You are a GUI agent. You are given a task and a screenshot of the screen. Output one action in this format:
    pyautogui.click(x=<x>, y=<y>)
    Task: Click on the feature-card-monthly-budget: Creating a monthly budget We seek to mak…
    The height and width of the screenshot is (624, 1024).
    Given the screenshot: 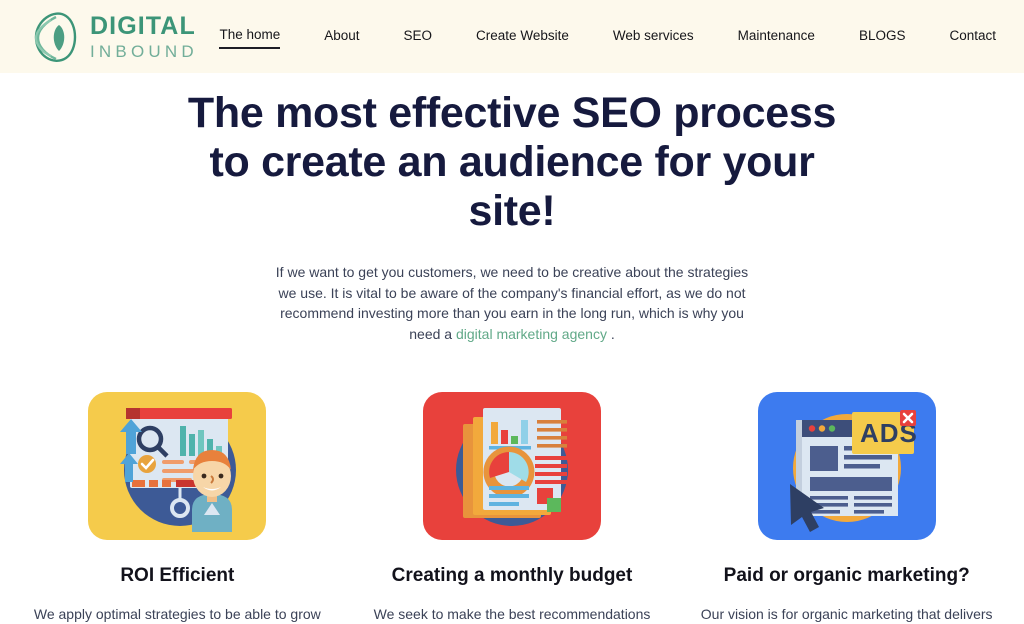 What is the action you would take?
    pyautogui.click(x=512, y=508)
    